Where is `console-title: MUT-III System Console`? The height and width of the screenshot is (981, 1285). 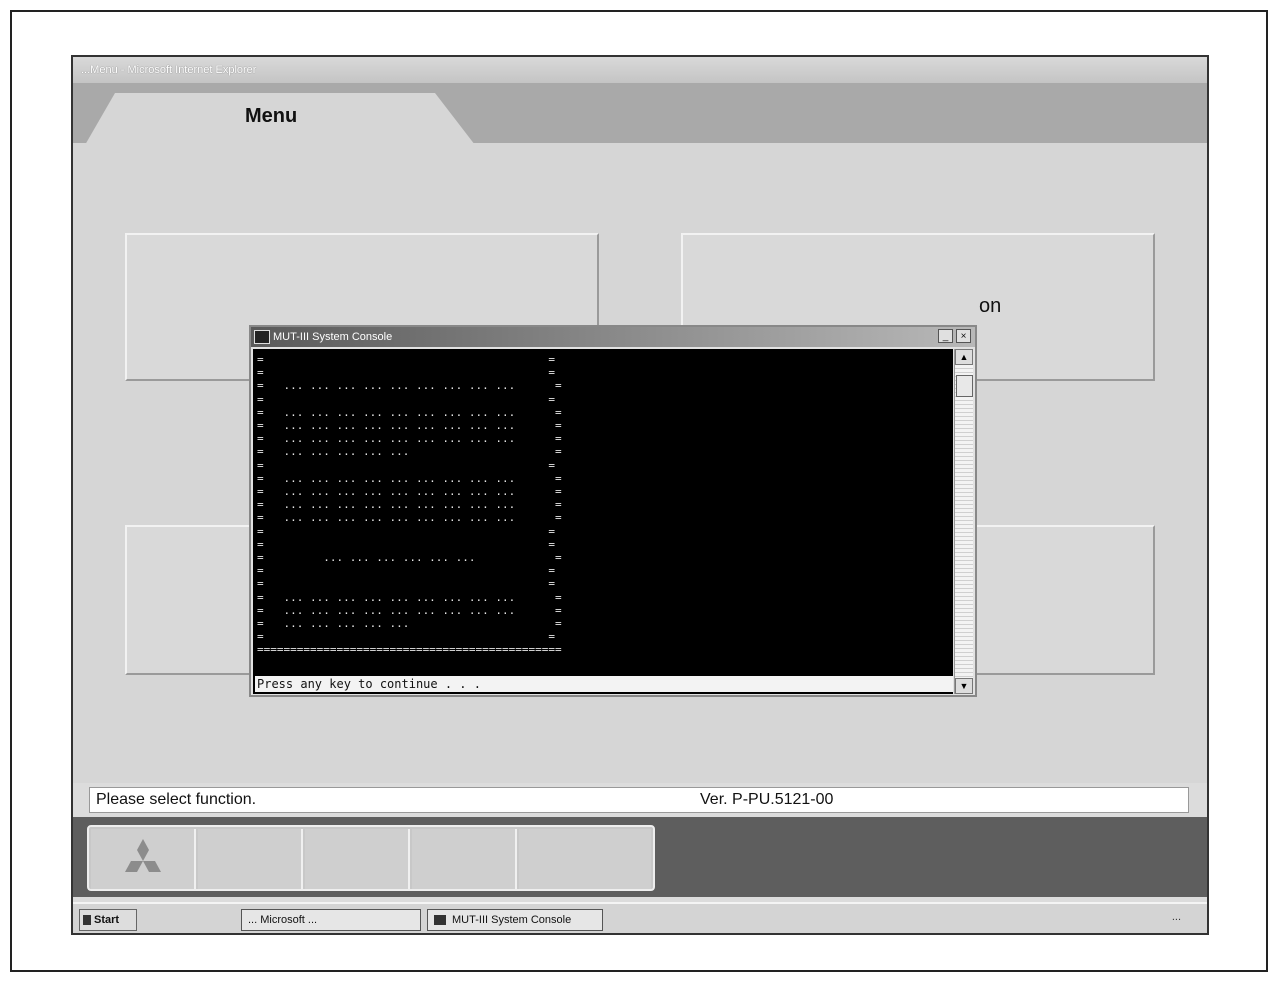 console-title: MUT-III System Console is located at coordinates (333, 337).